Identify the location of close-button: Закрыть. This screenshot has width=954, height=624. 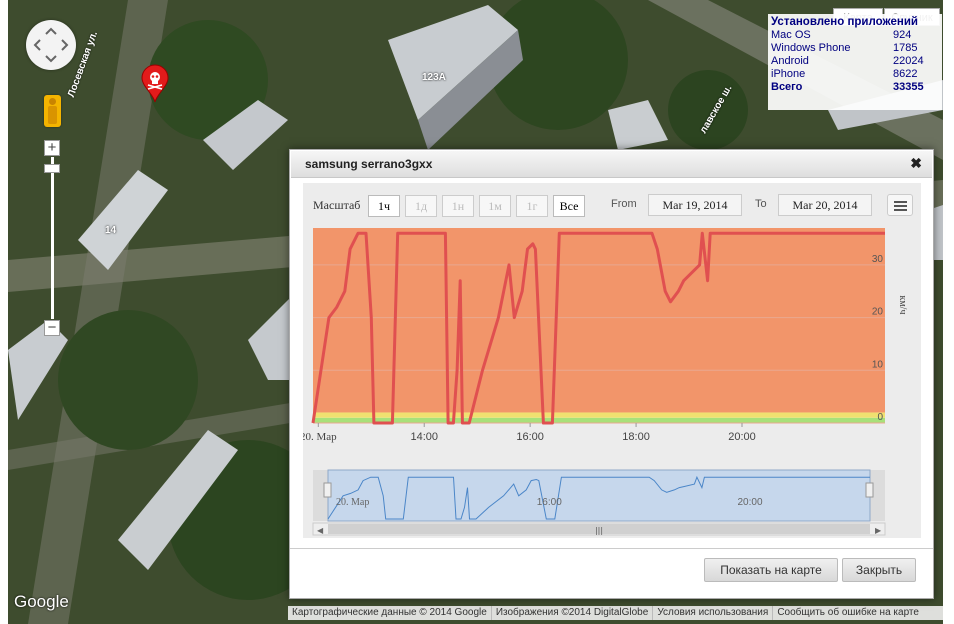
(879, 570).